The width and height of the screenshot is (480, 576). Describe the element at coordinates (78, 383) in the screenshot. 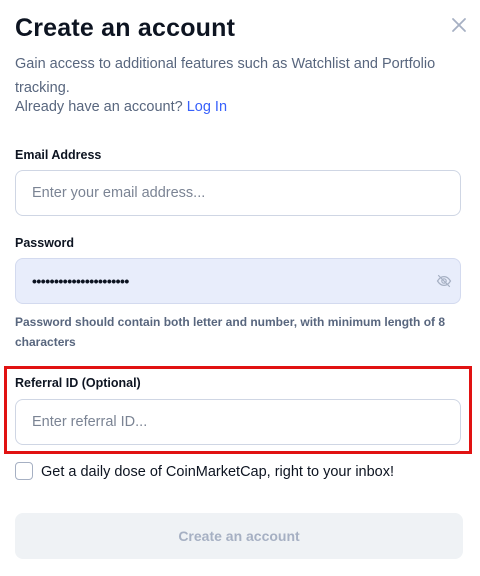

I see `referral-label: Referral ID (Optional)` at that location.